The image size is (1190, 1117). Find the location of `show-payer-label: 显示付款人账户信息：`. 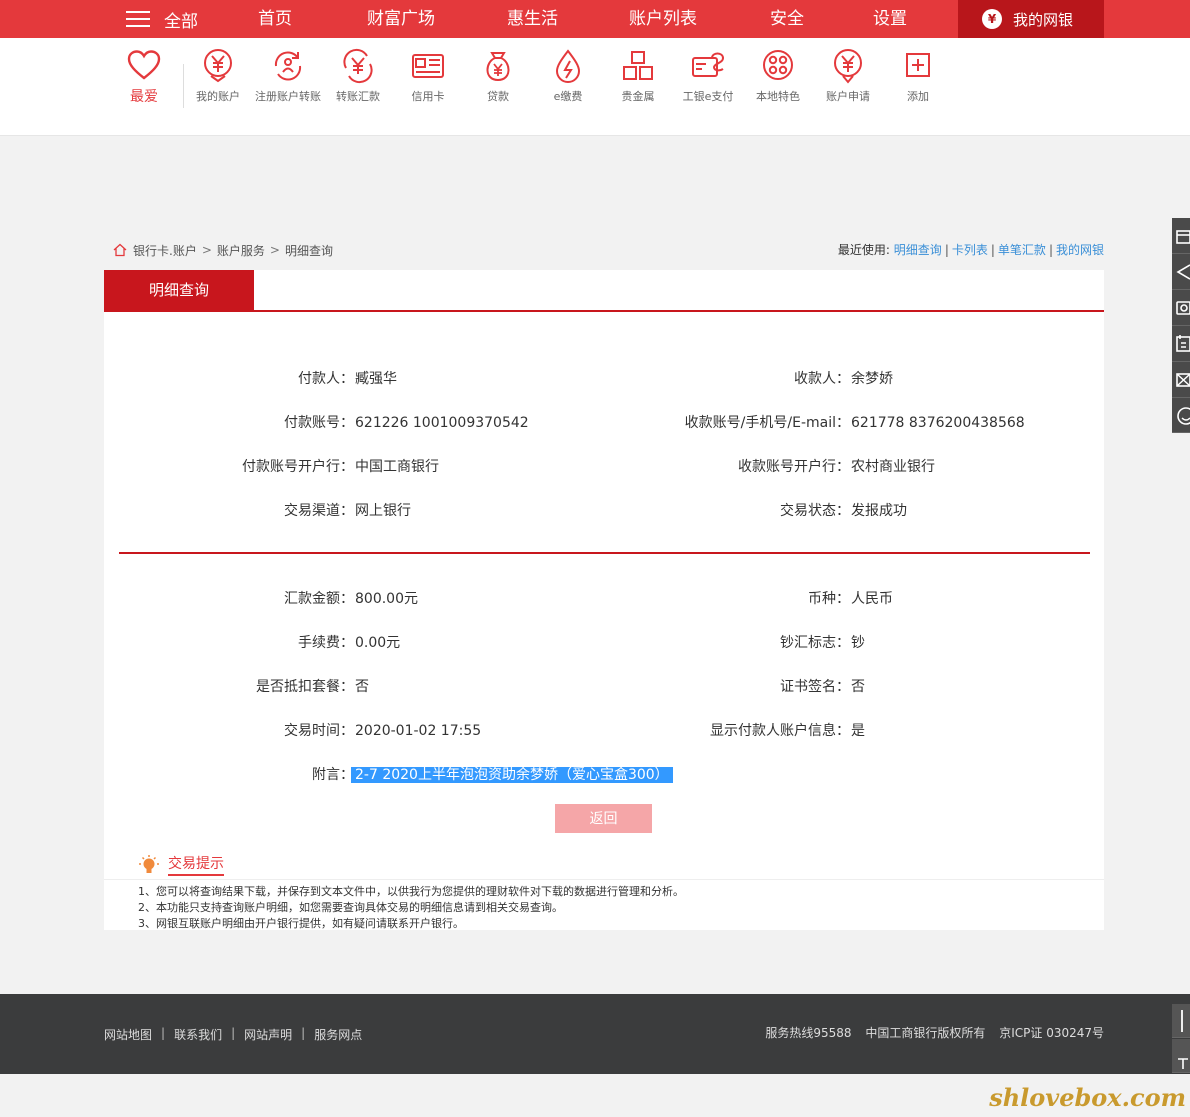

show-payer-label: 显示付款人账户信息： is located at coordinates (780, 731).